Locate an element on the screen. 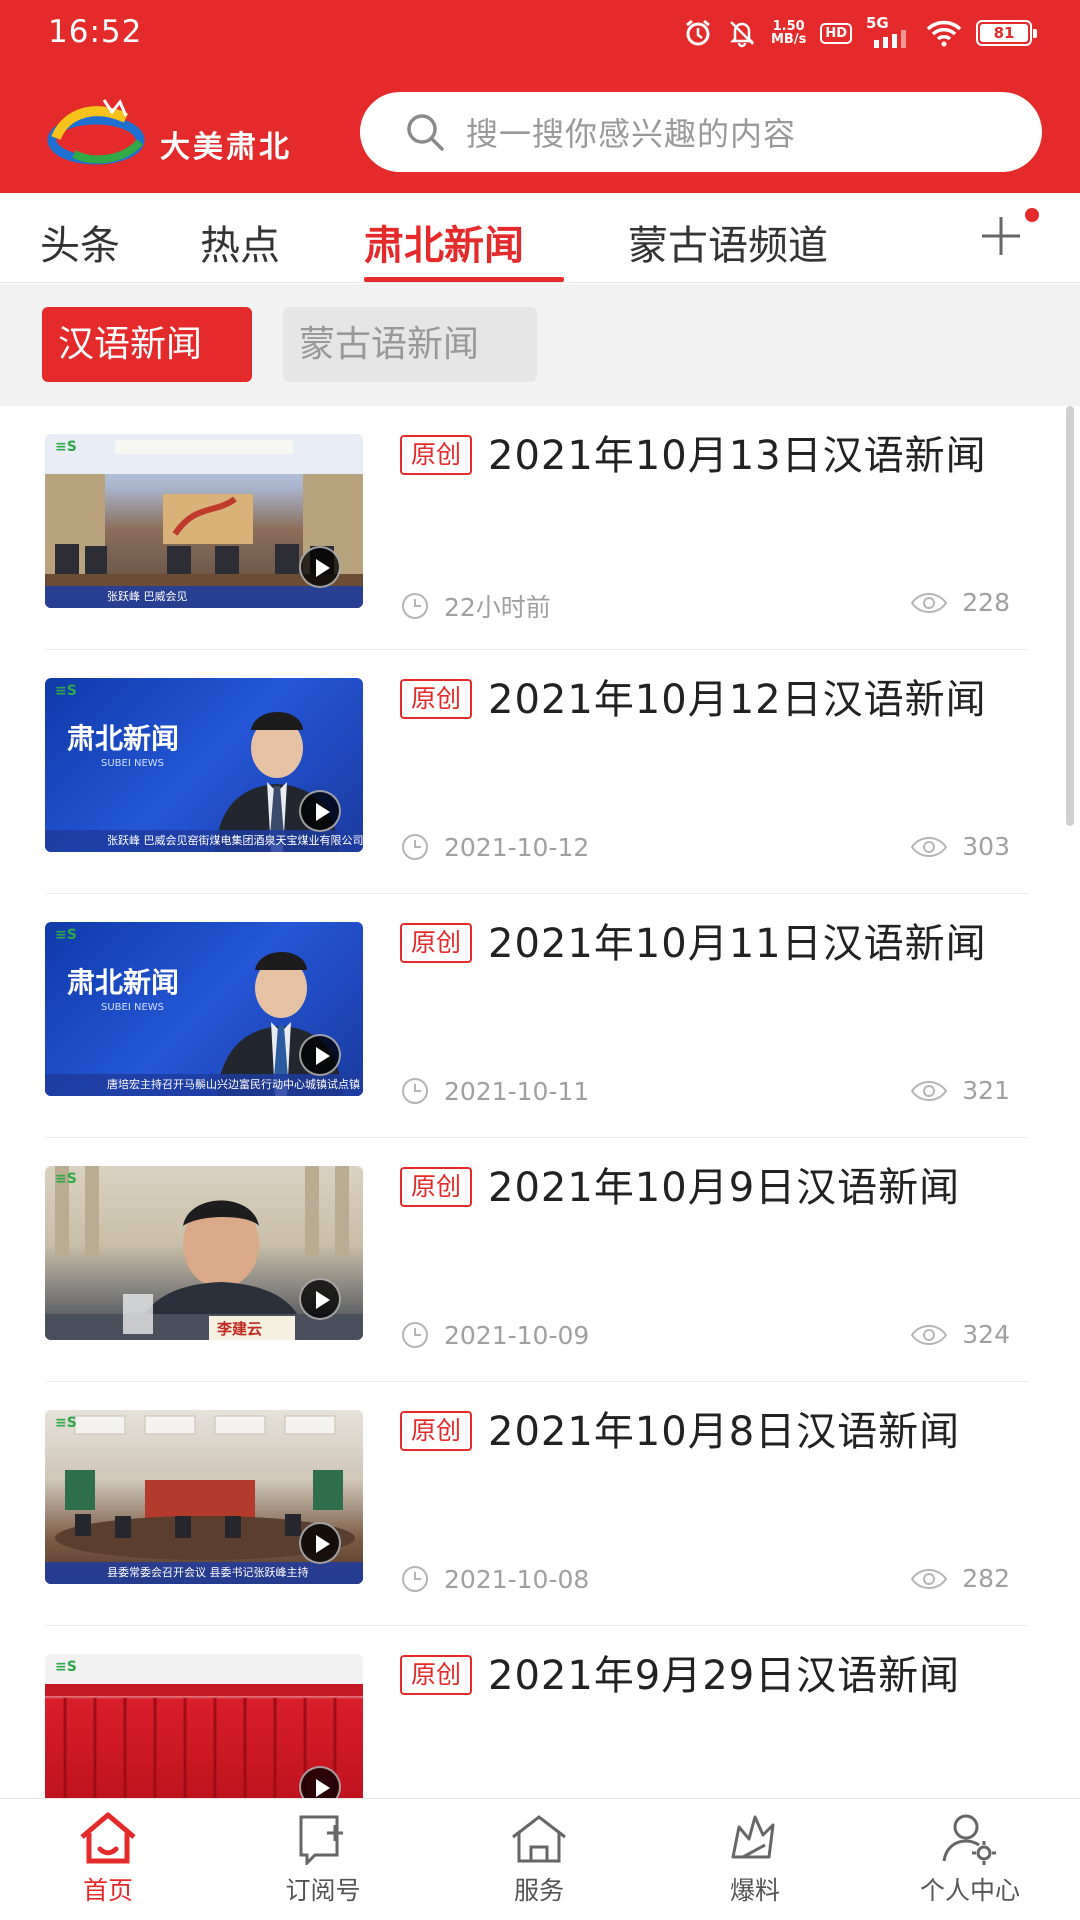  news-time: 2021-10-12 is located at coordinates (494, 847).